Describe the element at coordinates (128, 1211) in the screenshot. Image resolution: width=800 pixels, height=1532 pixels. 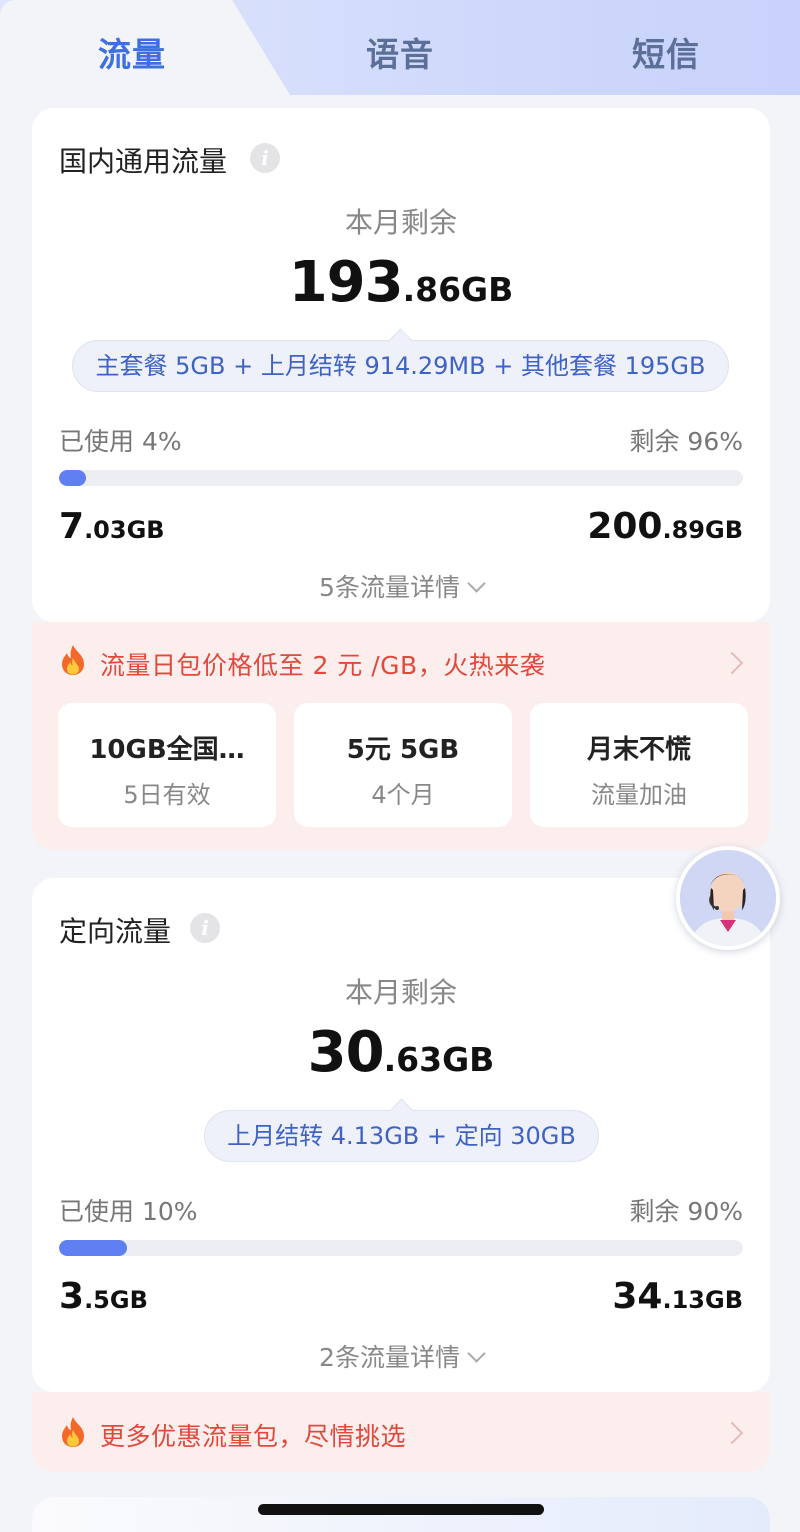
I see `used-percent: 已使用 10%` at that location.